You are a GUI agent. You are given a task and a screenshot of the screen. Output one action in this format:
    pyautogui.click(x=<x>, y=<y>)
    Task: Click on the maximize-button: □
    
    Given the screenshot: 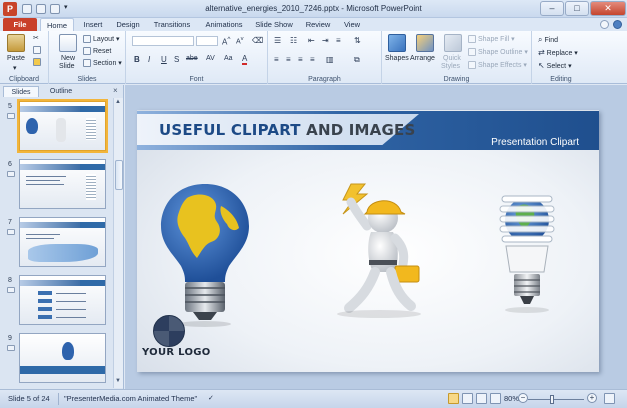 What is the action you would take?
    pyautogui.click(x=577, y=8)
    